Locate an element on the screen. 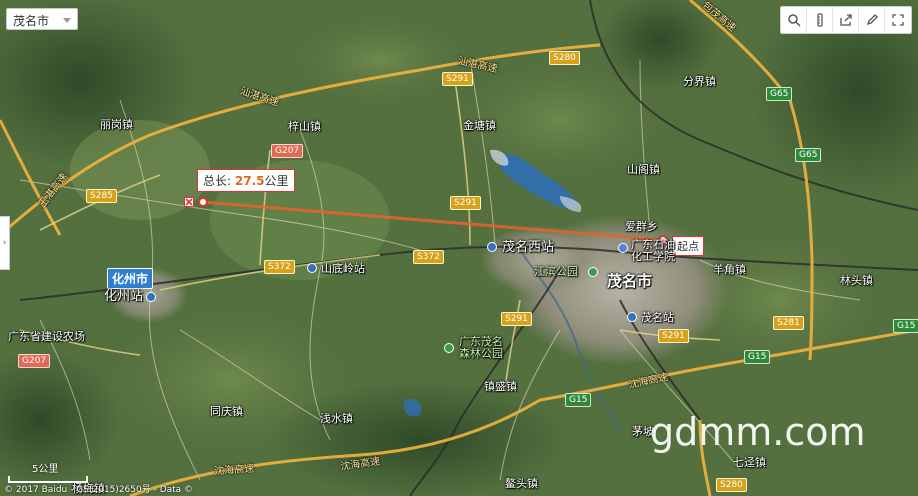 The image size is (918, 496). road-shield-s372-a: S372 is located at coordinates (279, 267).